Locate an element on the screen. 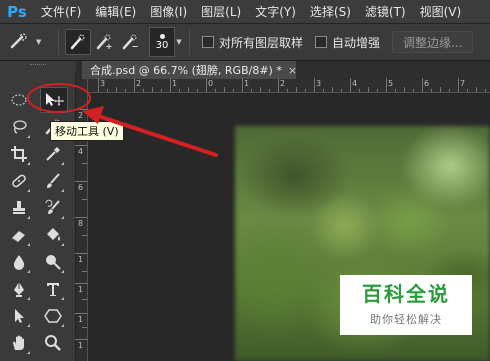  add-to-selection-button is located at coordinates (104, 42).